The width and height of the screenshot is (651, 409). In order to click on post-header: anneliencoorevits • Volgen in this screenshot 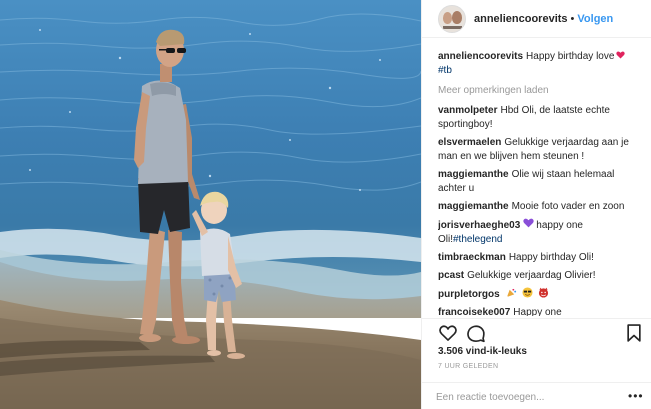, I will do `click(536, 19)`.